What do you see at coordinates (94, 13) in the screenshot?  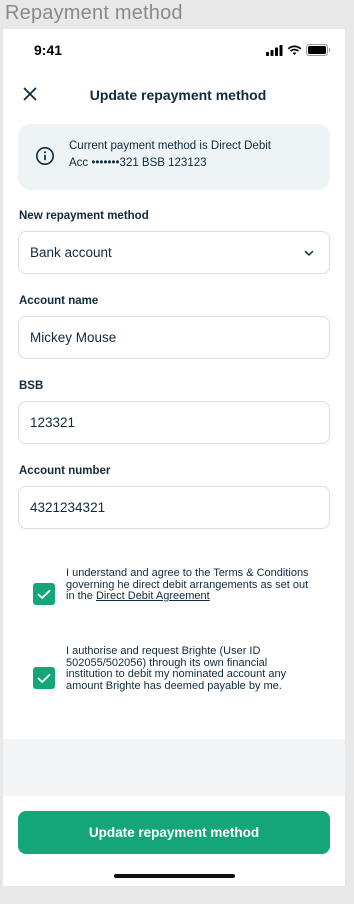 I see `frame-title: Repayment method` at bounding box center [94, 13].